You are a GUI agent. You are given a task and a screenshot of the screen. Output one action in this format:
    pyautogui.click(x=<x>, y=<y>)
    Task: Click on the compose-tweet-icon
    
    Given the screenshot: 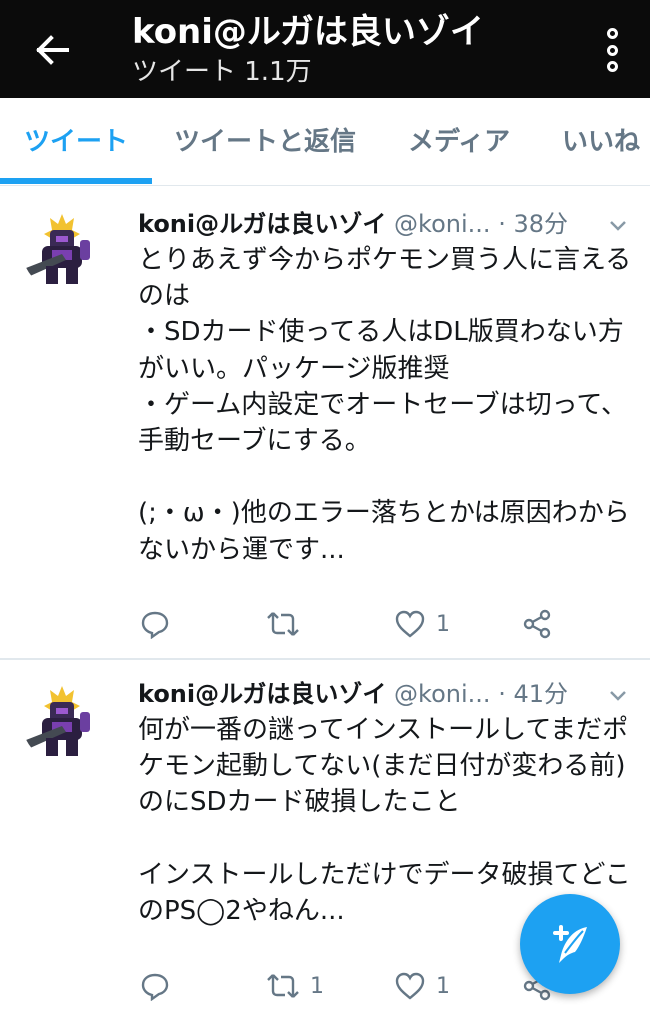 What is the action you would take?
    pyautogui.click(x=570, y=944)
    